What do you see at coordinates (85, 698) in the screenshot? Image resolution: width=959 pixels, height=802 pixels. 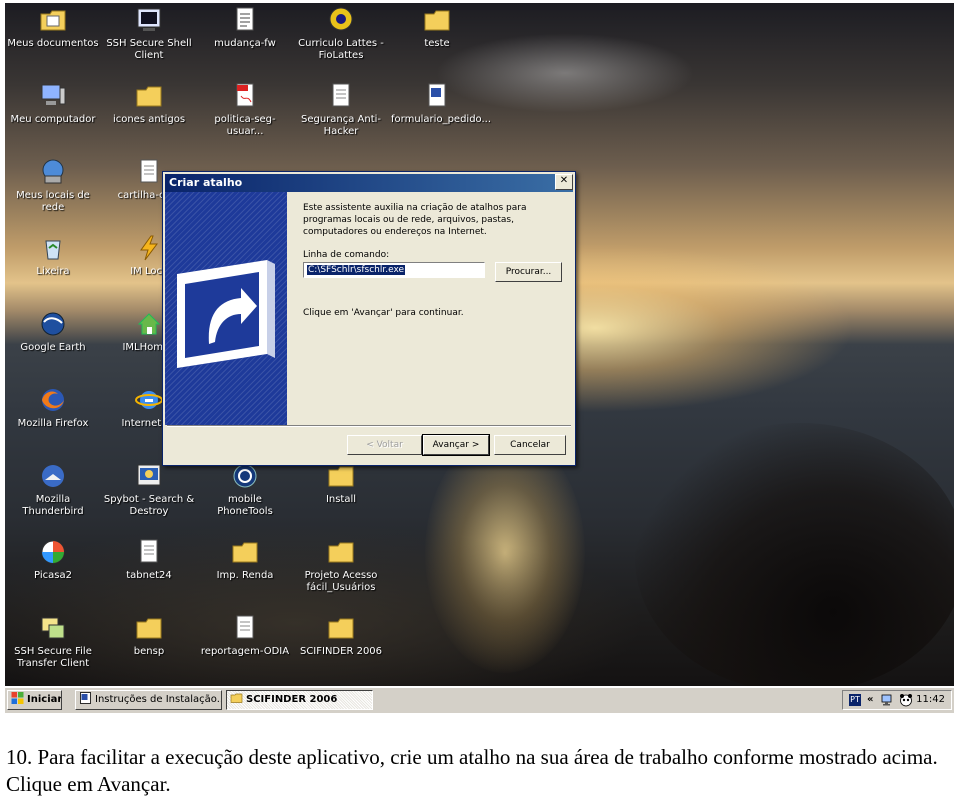 I see `word-doc-icon` at bounding box center [85, 698].